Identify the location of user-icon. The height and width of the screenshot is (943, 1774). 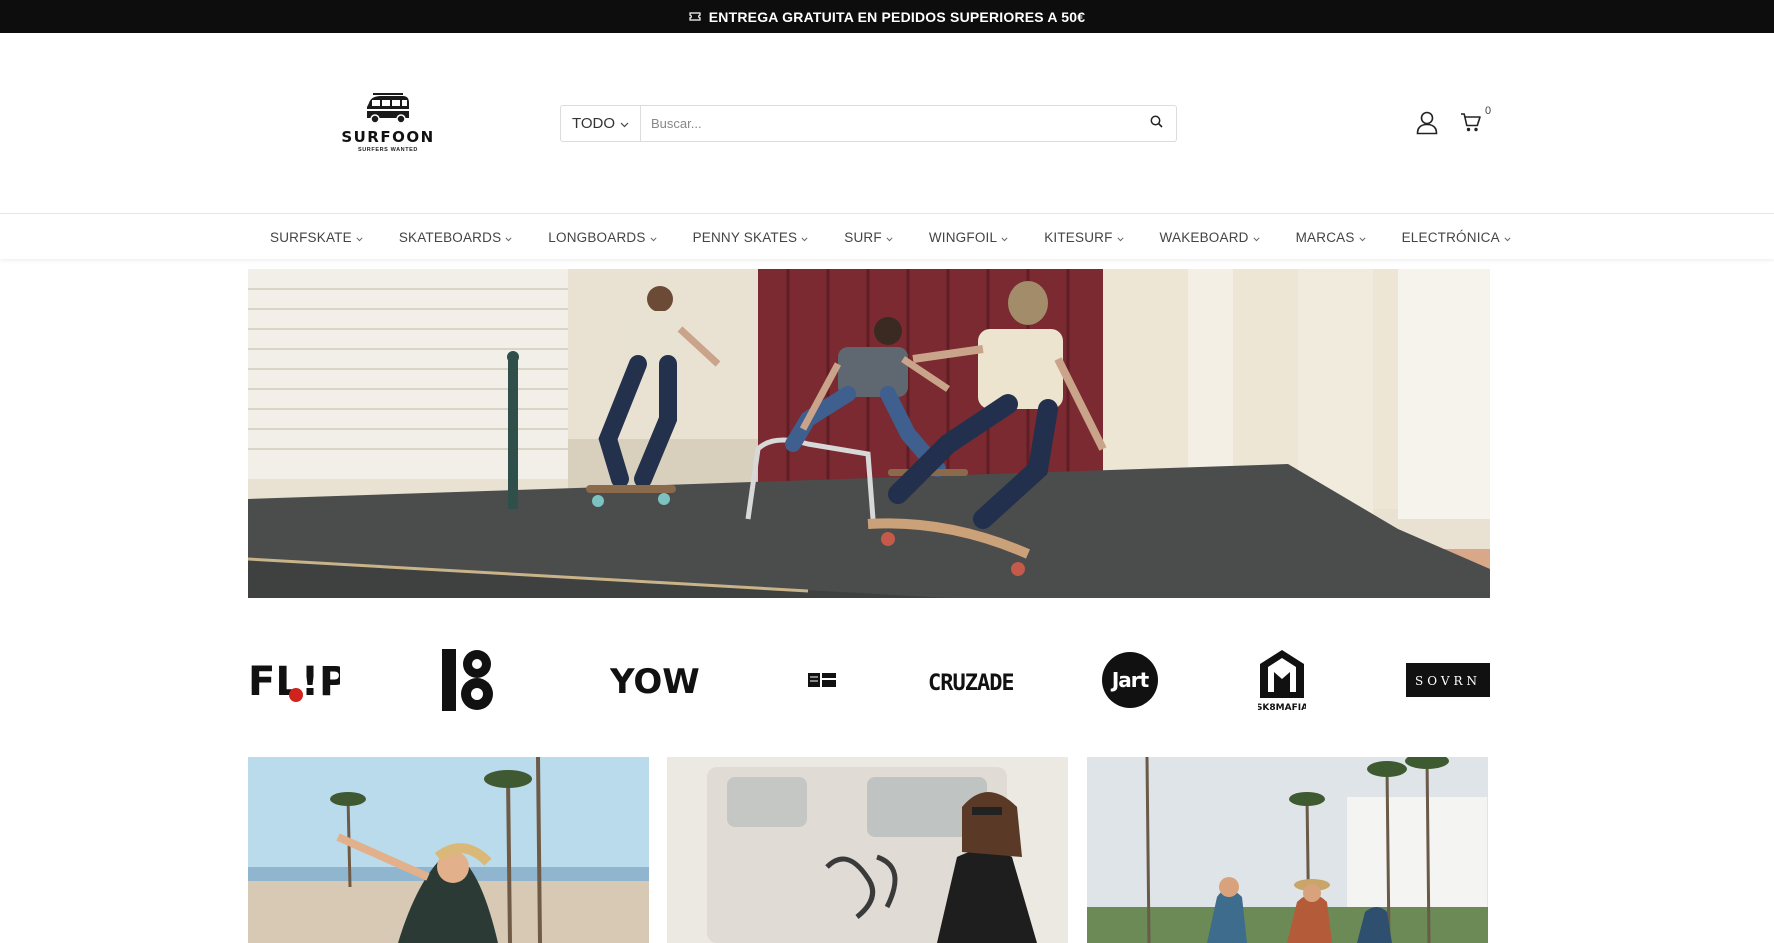
(1427, 123).